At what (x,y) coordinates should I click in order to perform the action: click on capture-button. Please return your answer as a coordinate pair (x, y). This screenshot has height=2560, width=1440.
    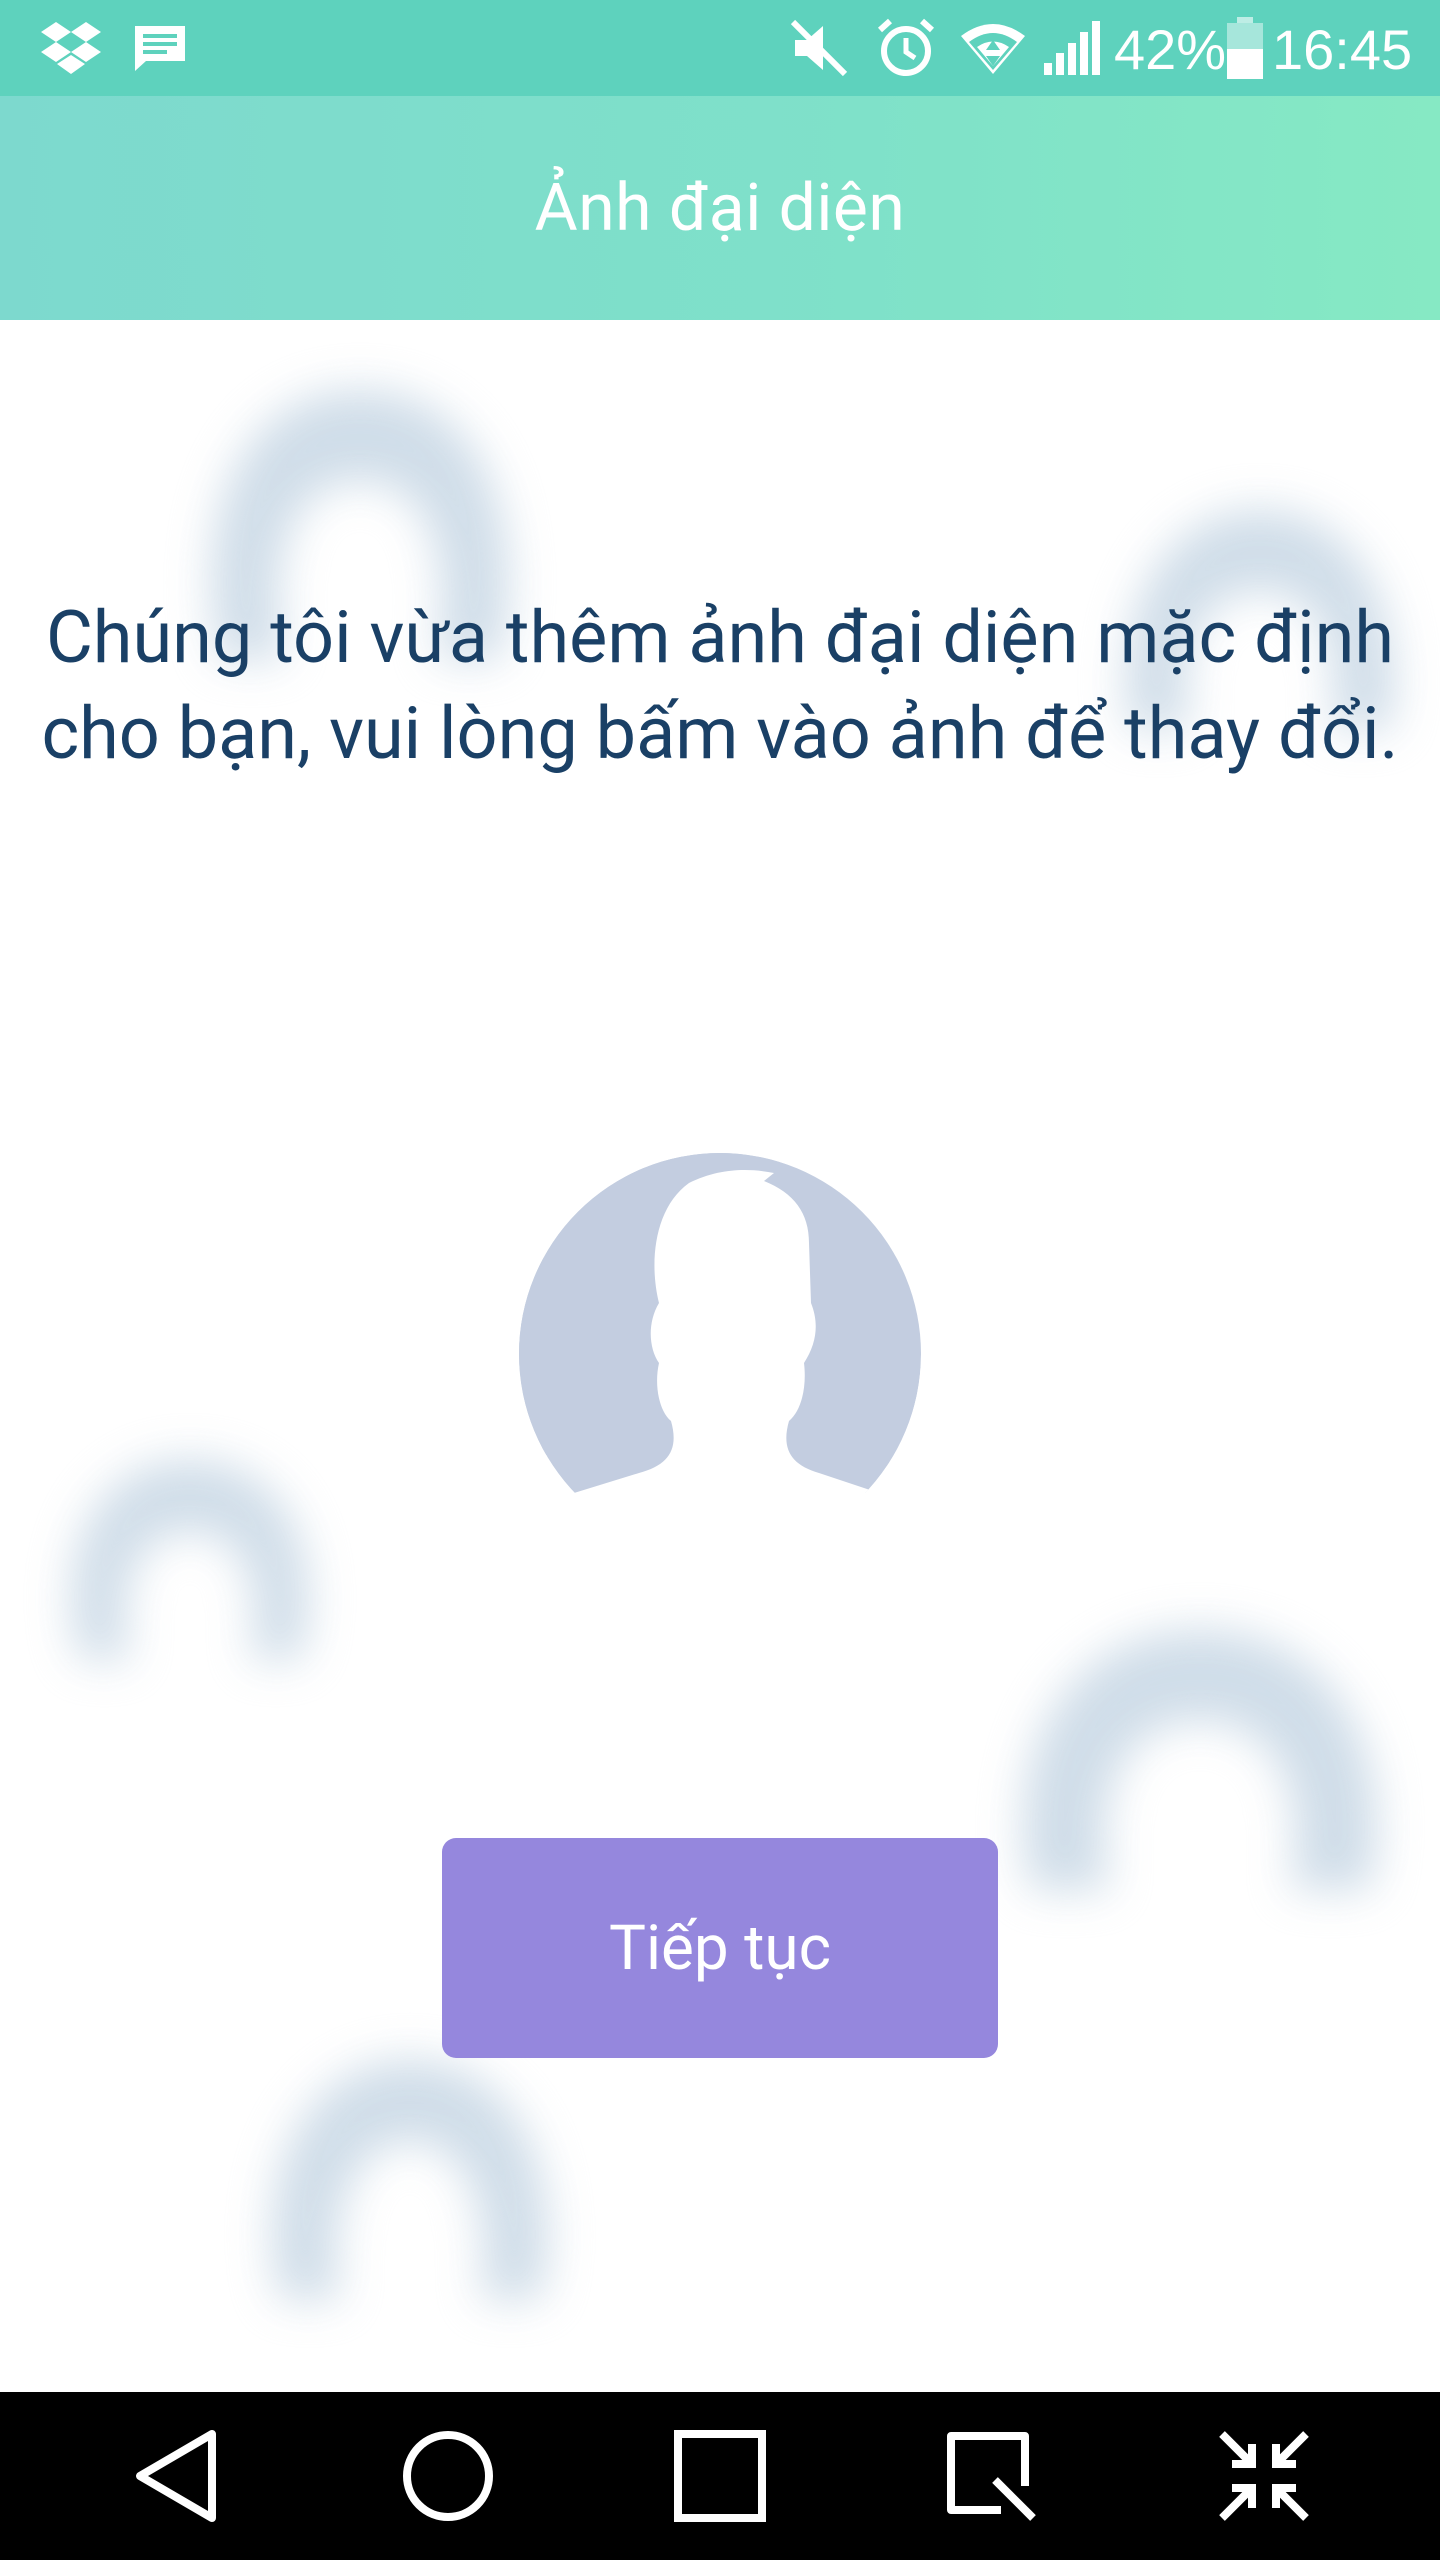
    Looking at the image, I should click on (991, 2476).